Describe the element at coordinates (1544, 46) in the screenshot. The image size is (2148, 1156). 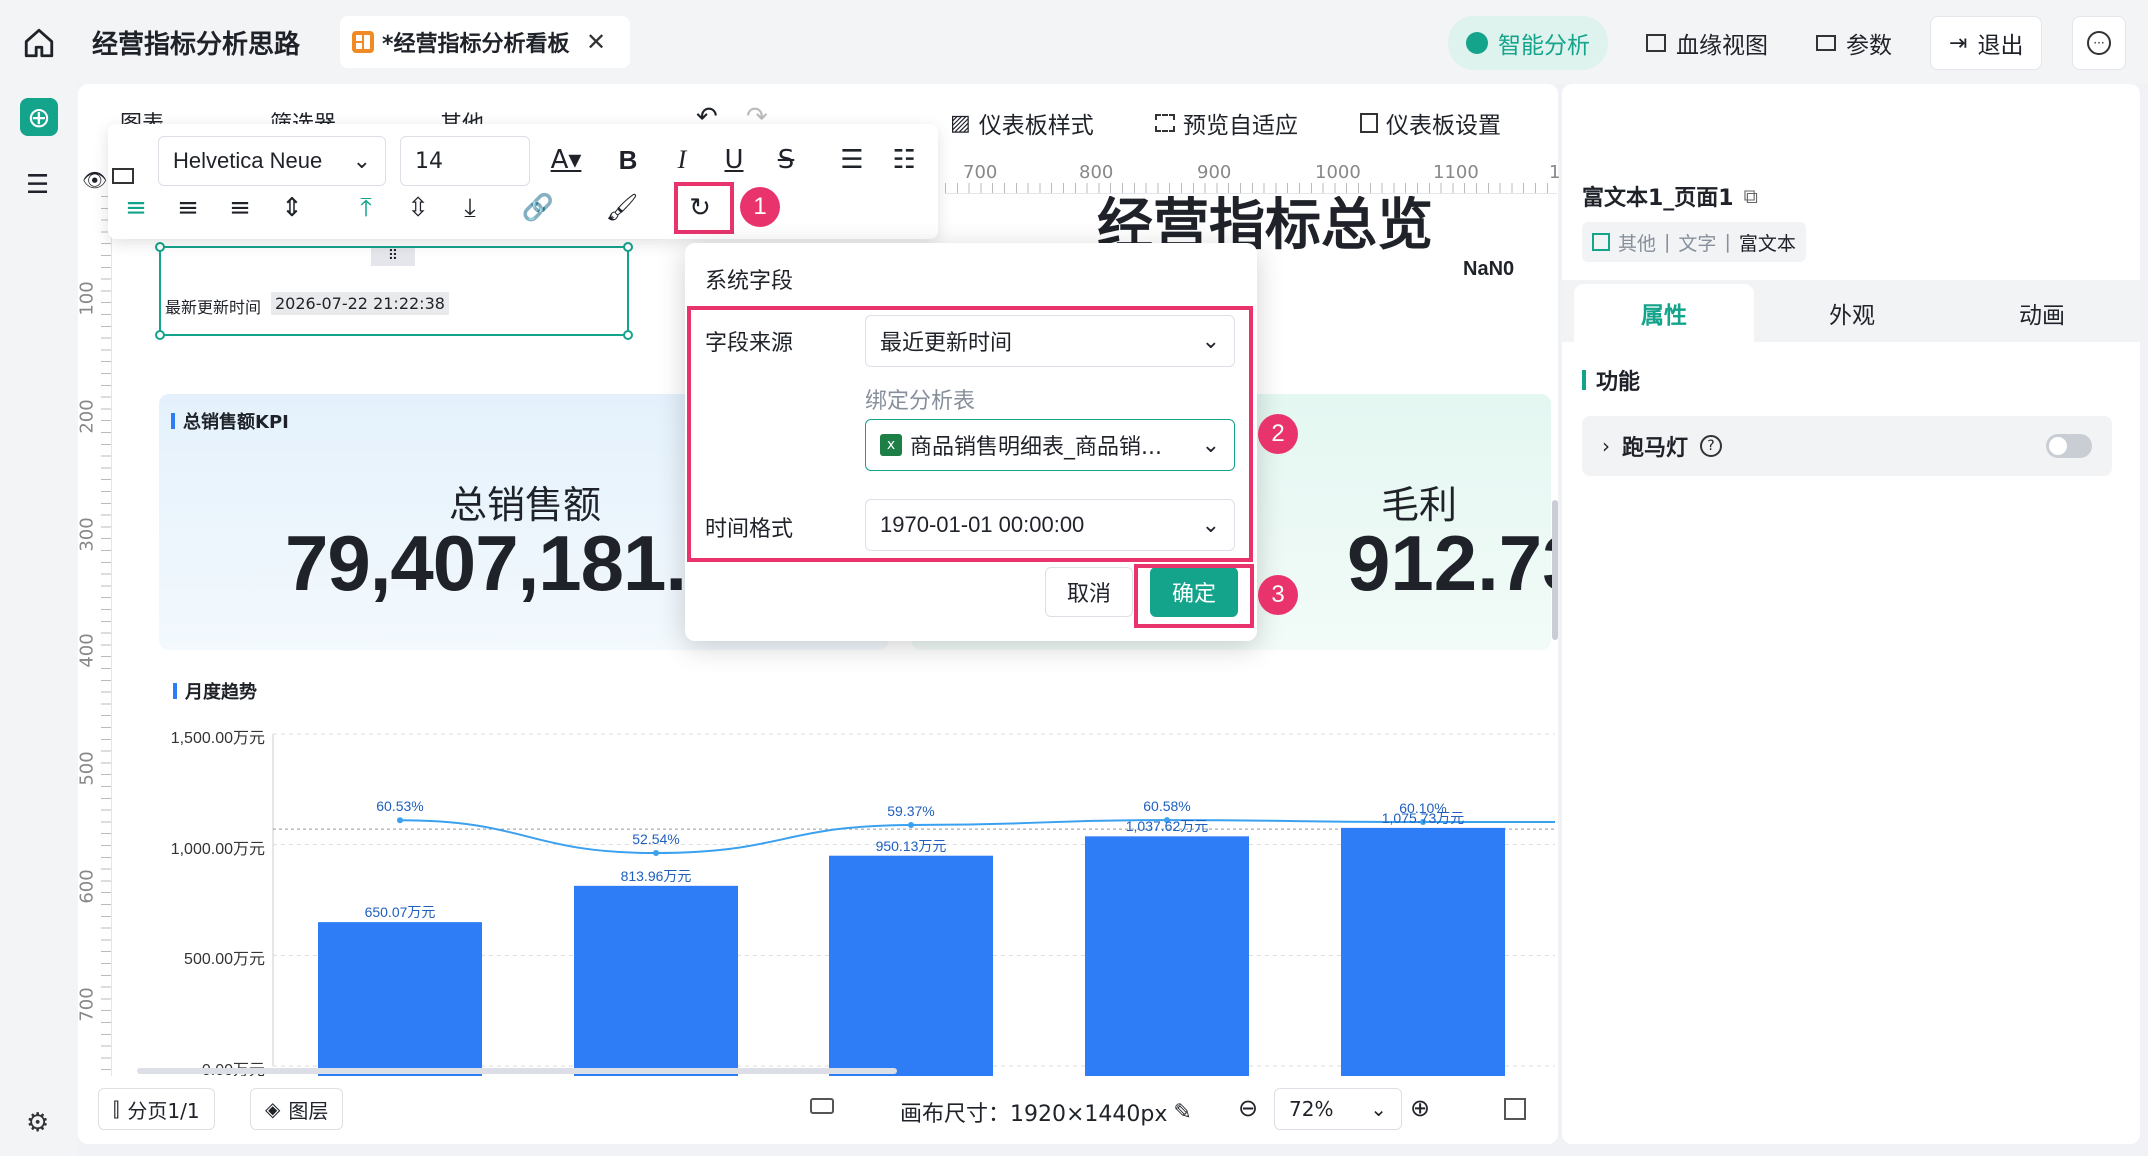
I see `ai-label: 智能分析` at that location.